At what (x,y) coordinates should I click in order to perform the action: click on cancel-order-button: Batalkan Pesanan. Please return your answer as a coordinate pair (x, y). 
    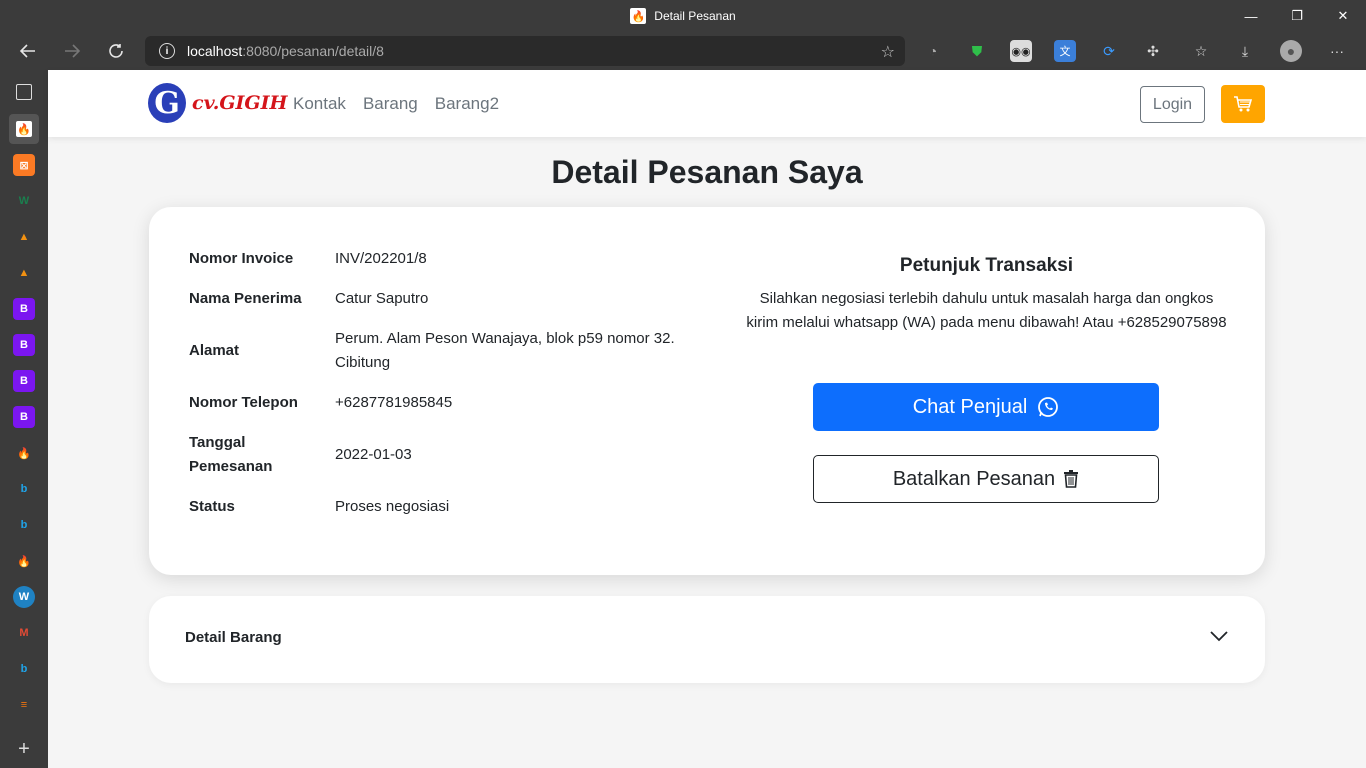
    Looking at the image, I should click on (986, 479).